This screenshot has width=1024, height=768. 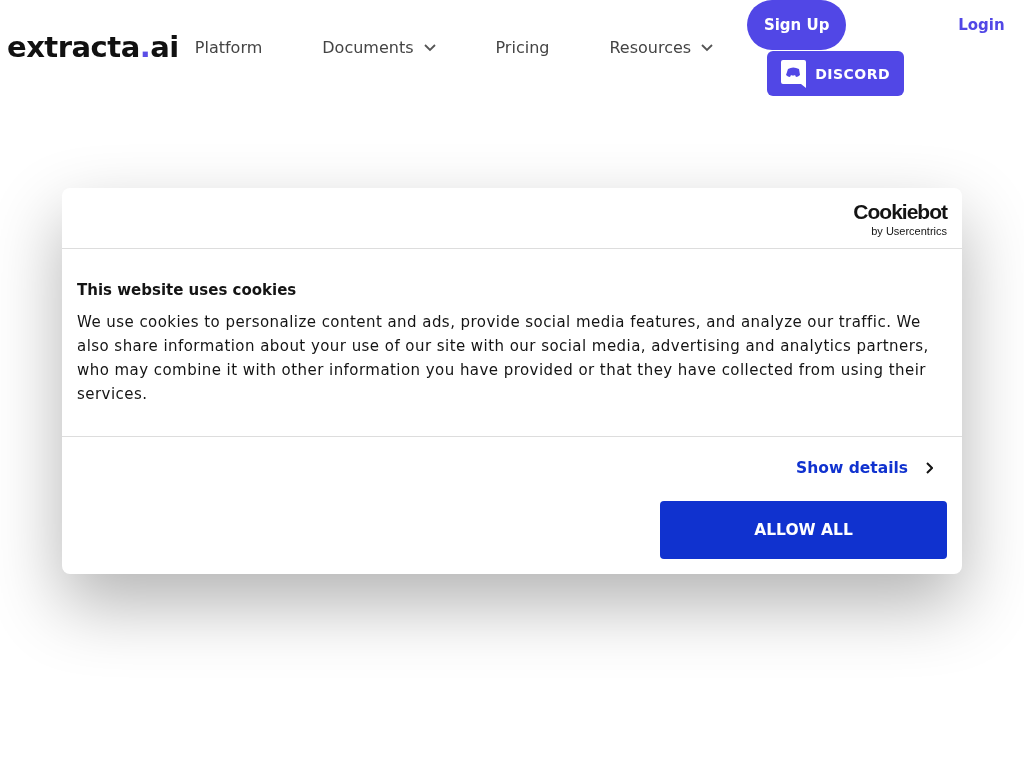 I want to click on discord-button: DISCORD, so click(x=836, y=73).